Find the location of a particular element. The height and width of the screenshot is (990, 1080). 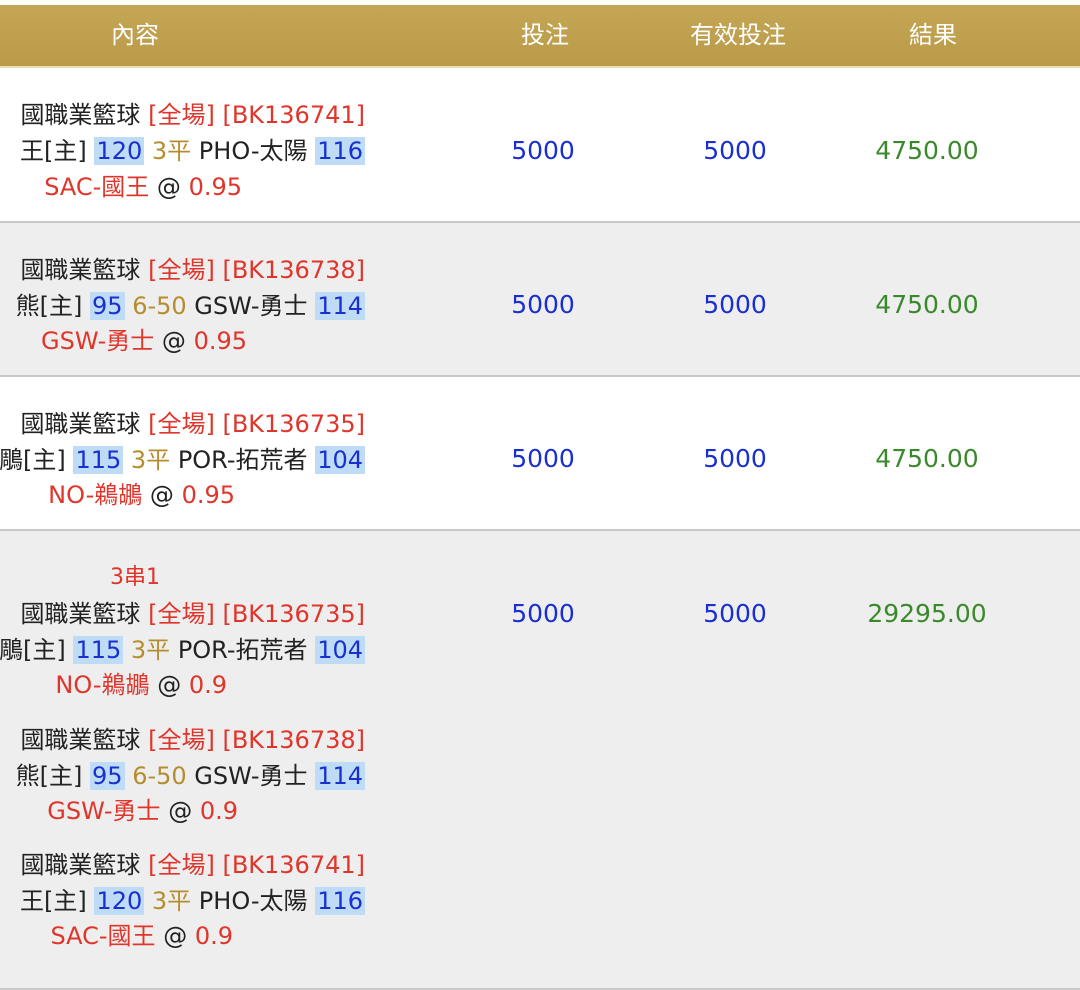

bet-pick: NO-鵜鶘 @ 0.95 is located at coordinates (141, 495).